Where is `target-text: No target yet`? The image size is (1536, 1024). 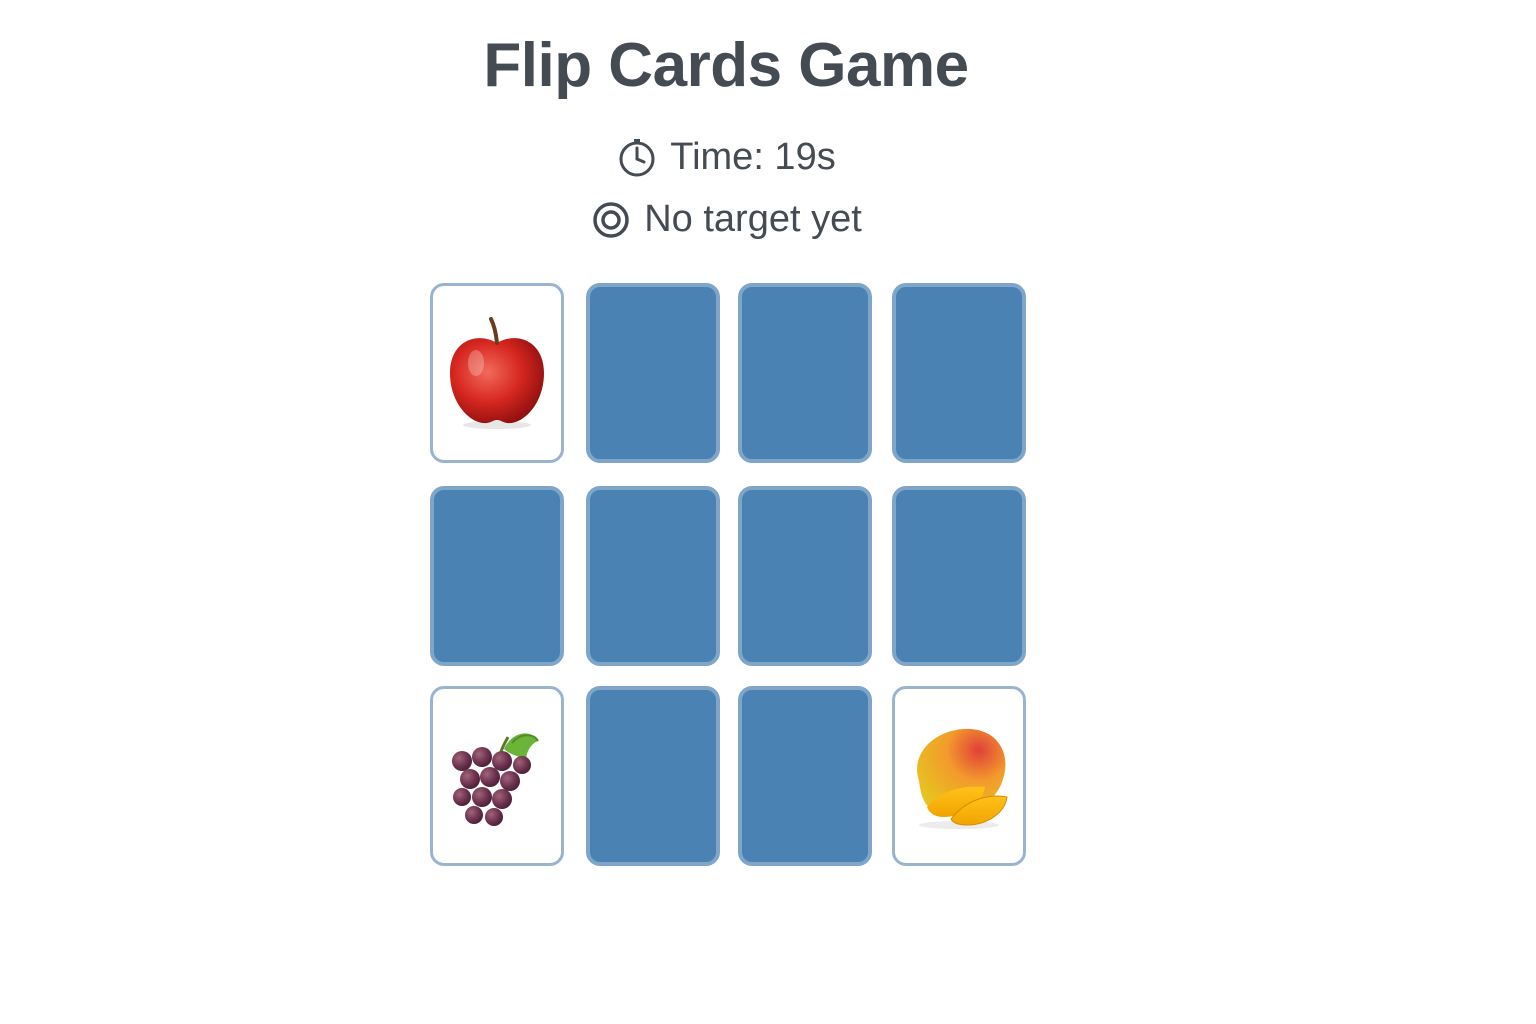 target-text: No target yet is located at coordinates (753, 219).